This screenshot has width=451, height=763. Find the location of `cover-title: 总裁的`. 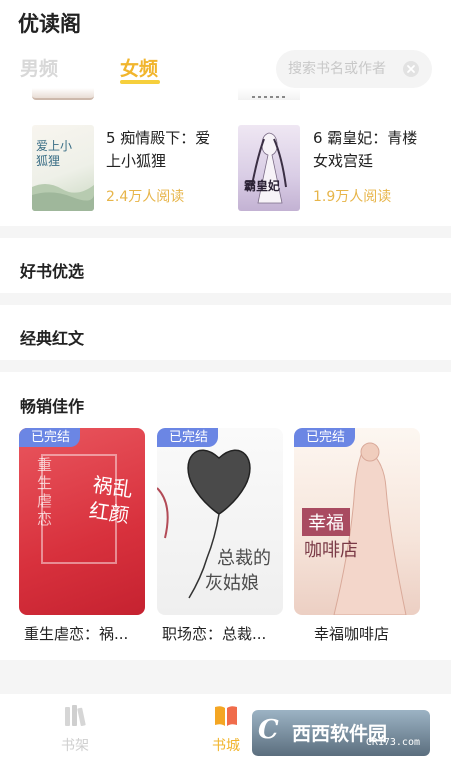

cover-title: 总裁的 is located at coordinates (244, 558).